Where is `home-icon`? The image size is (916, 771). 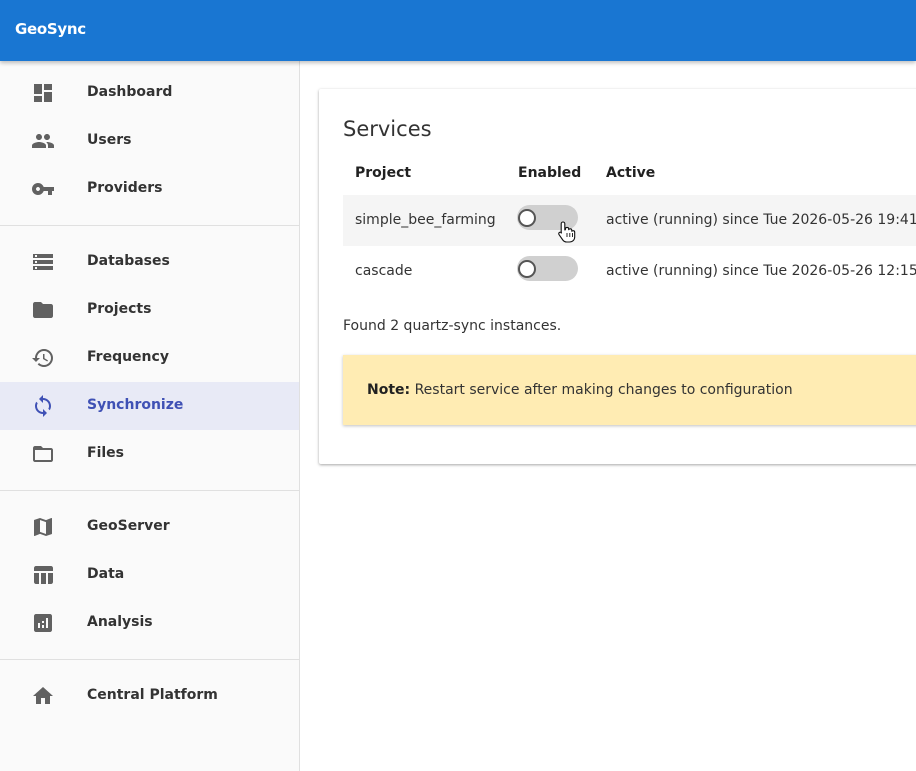
home-icon is located at coordinates (43, 696).